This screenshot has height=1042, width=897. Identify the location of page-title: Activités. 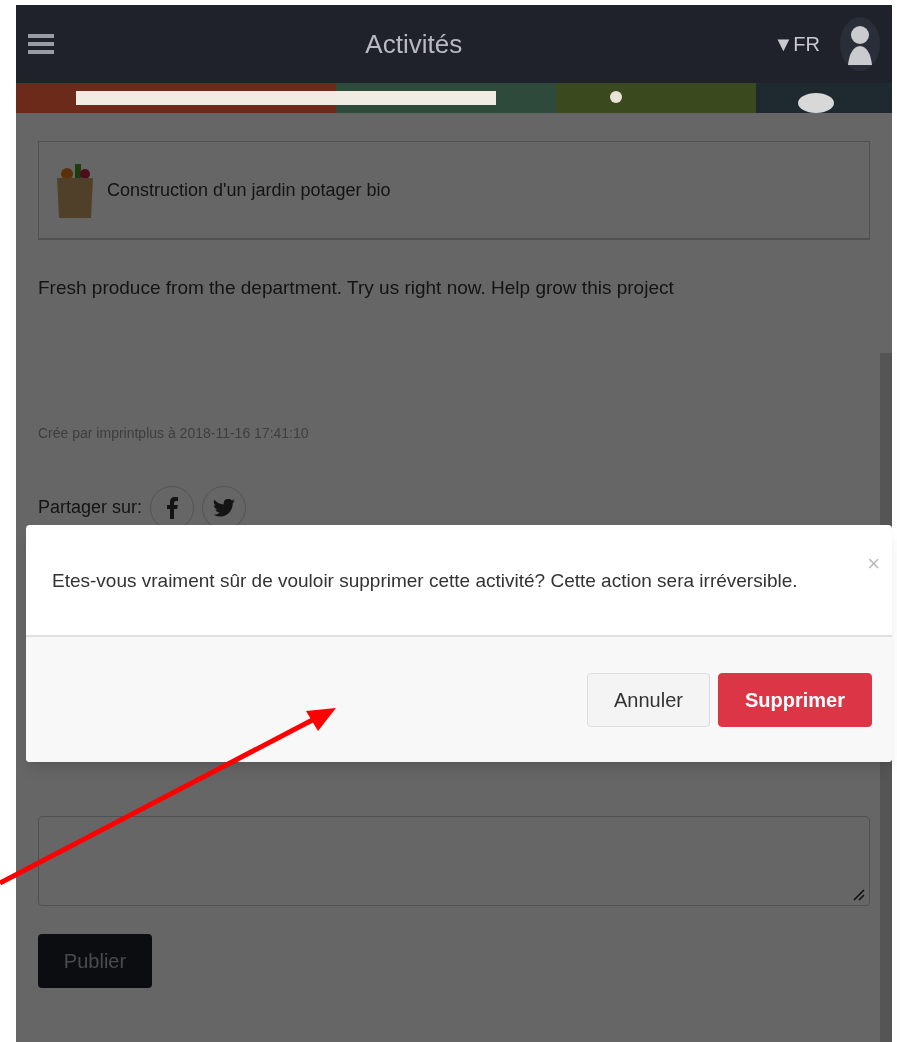
(414, 44).